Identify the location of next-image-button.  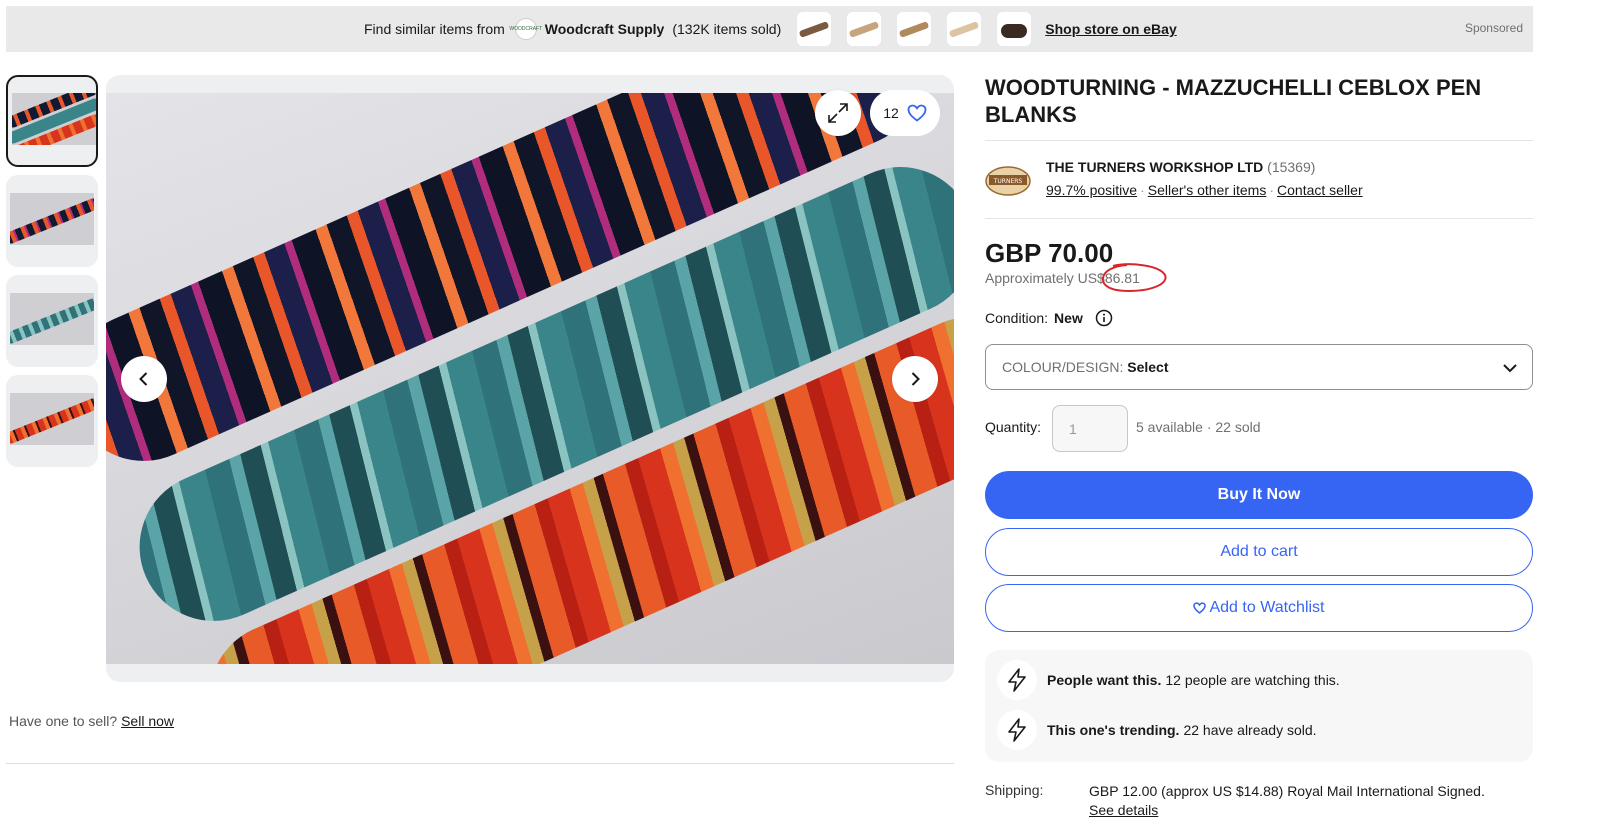
(915, 379).